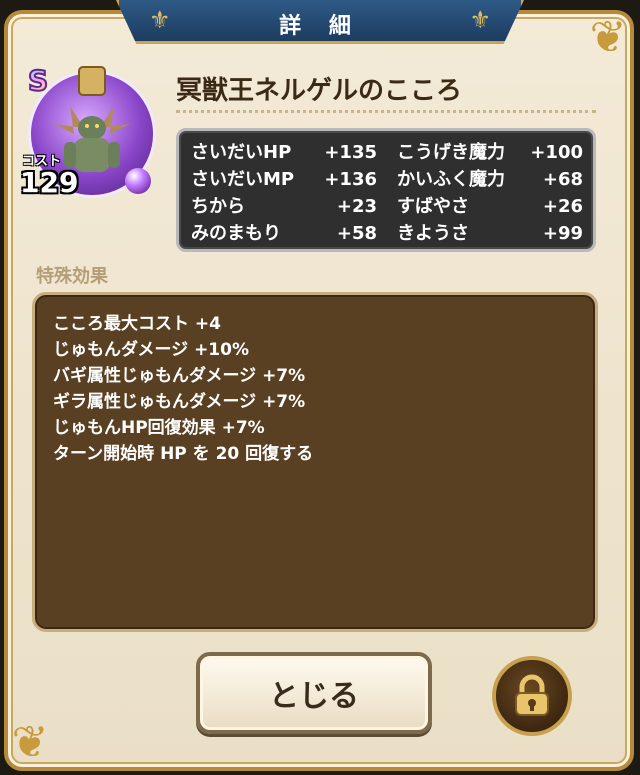  I want to click on effect-line: ギラ属性じゅもんダメージ +7%, so click(179, 402).